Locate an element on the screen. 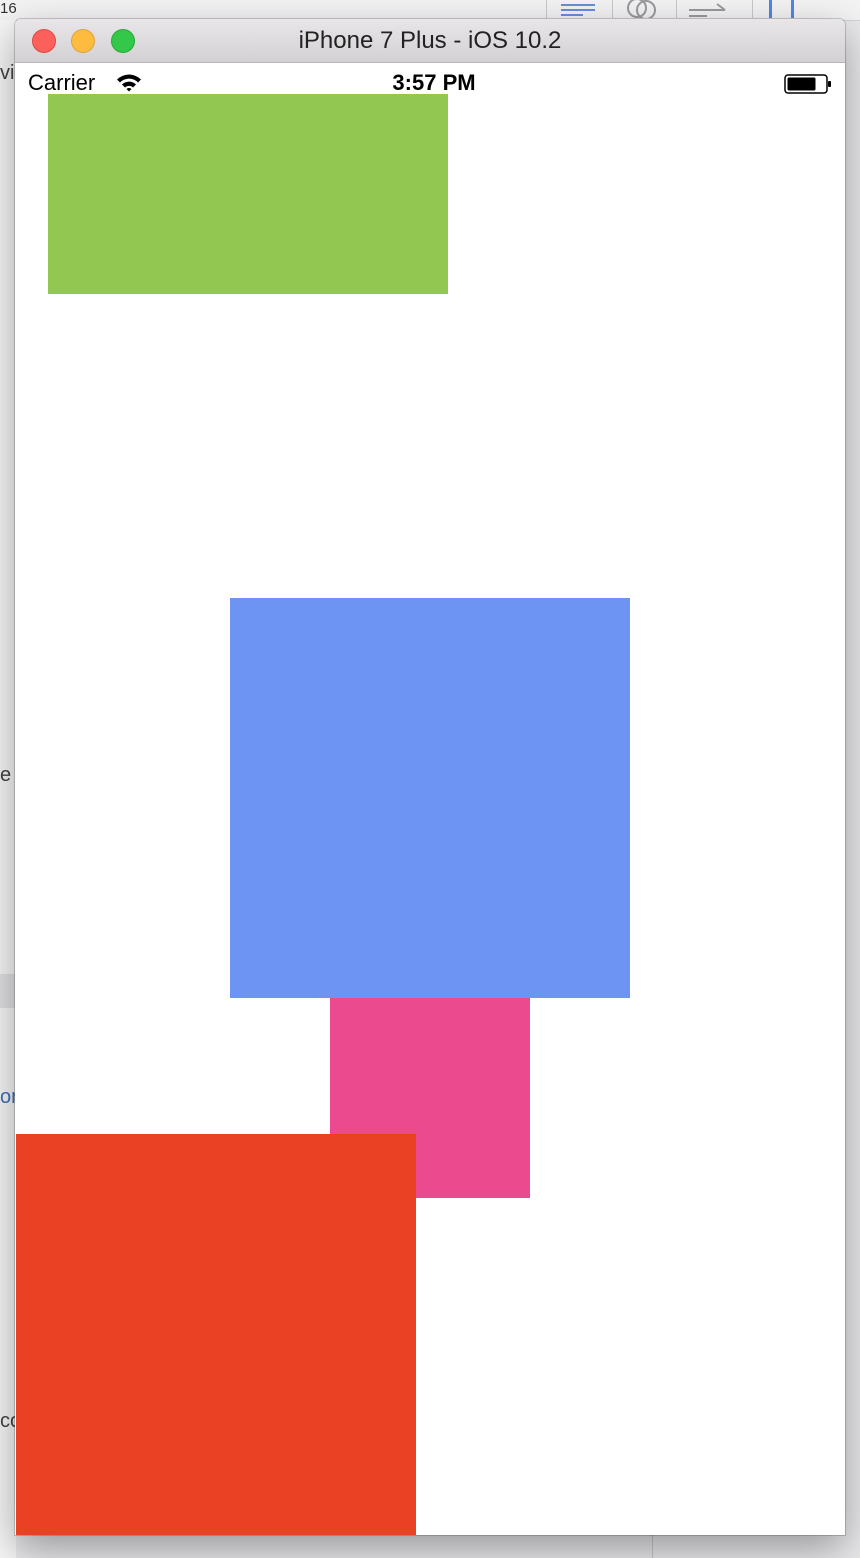 The image size is (860, 1558). standard-editor-icon is located at coordinates (576, 9).